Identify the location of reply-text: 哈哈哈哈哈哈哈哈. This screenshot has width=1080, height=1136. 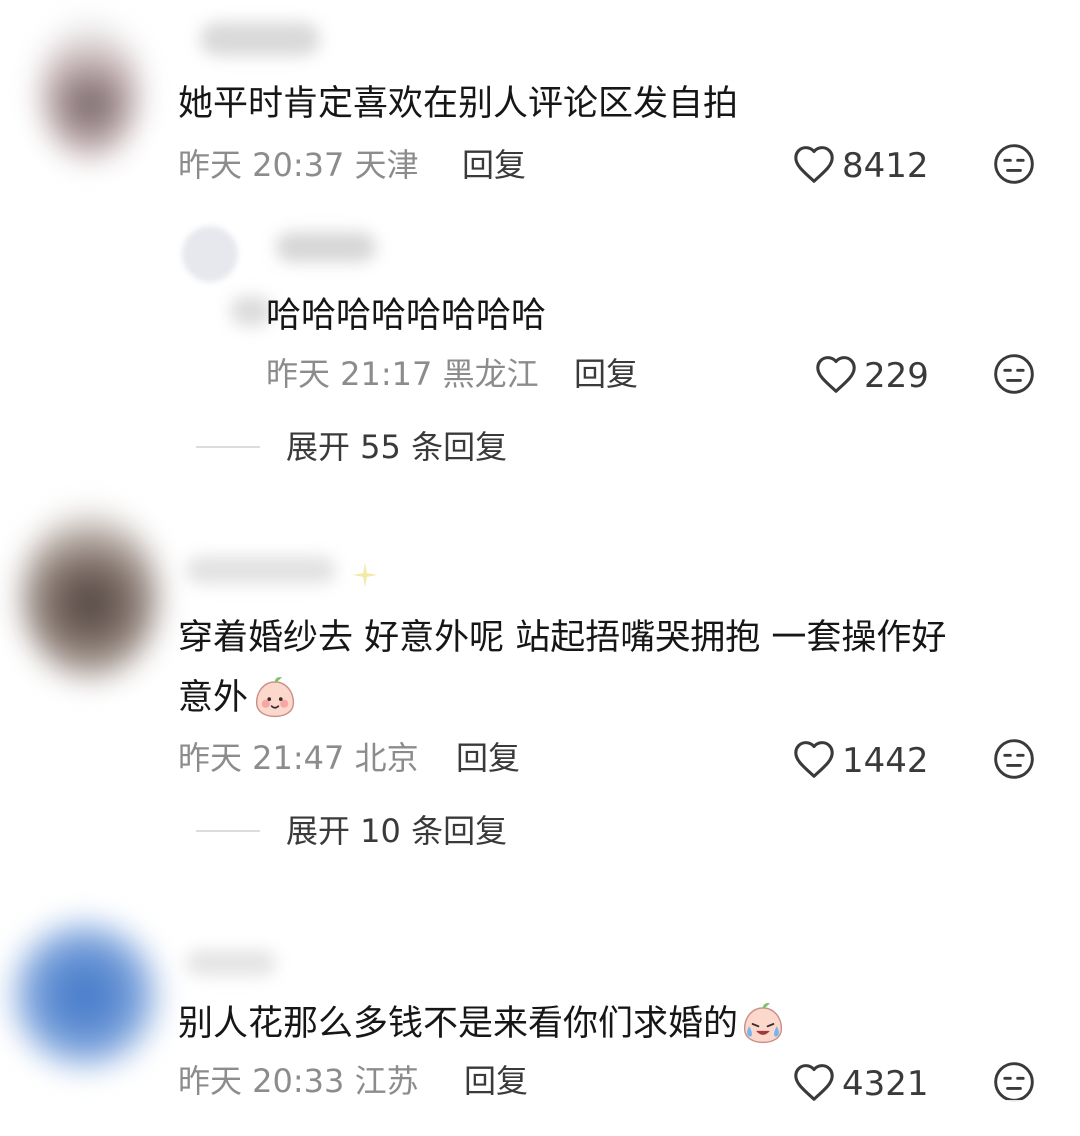
(406, 316).